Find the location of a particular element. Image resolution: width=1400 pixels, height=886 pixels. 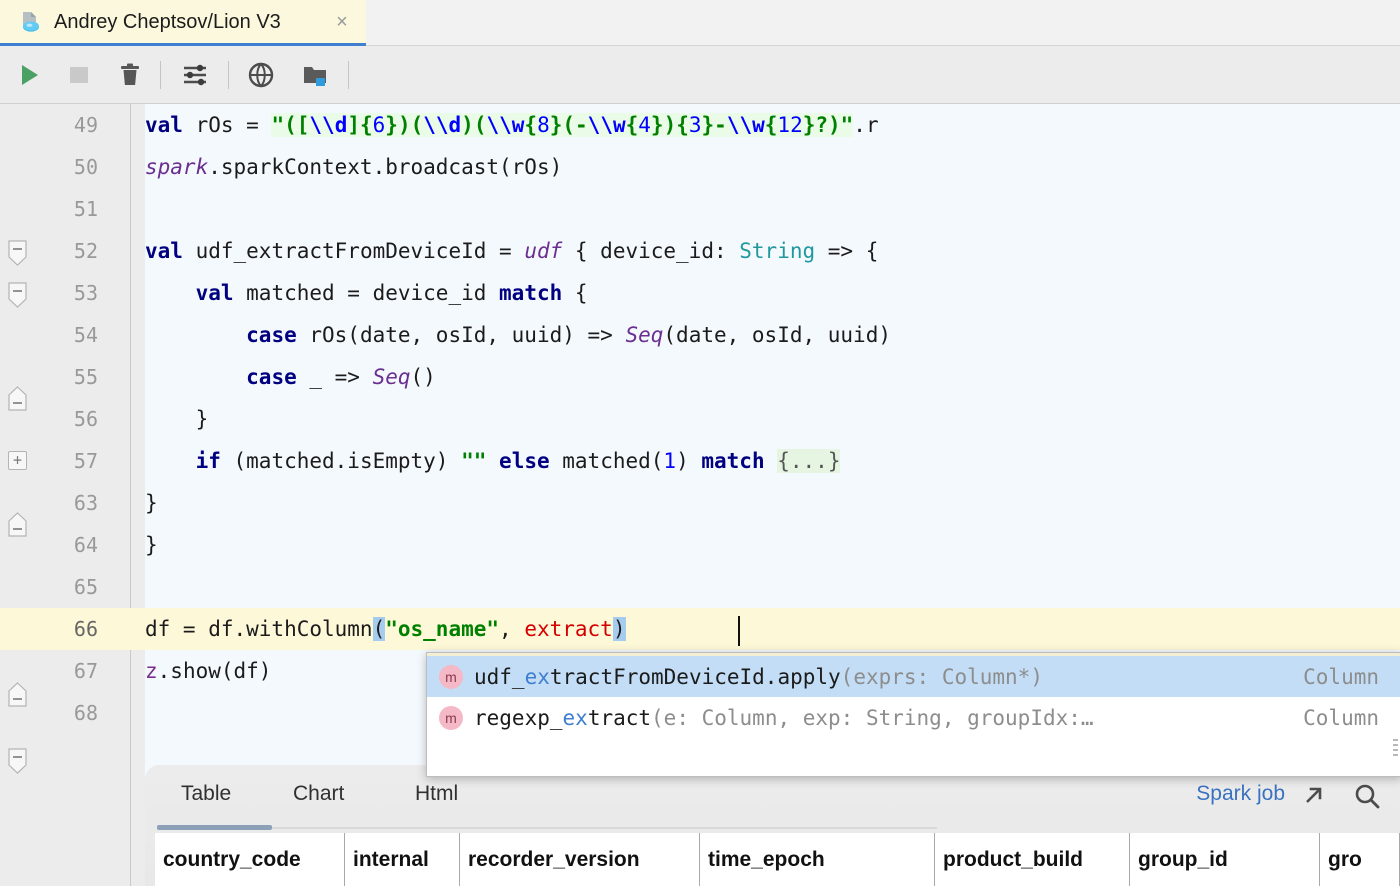

tok-case: case is located at coordinates (271, 335).